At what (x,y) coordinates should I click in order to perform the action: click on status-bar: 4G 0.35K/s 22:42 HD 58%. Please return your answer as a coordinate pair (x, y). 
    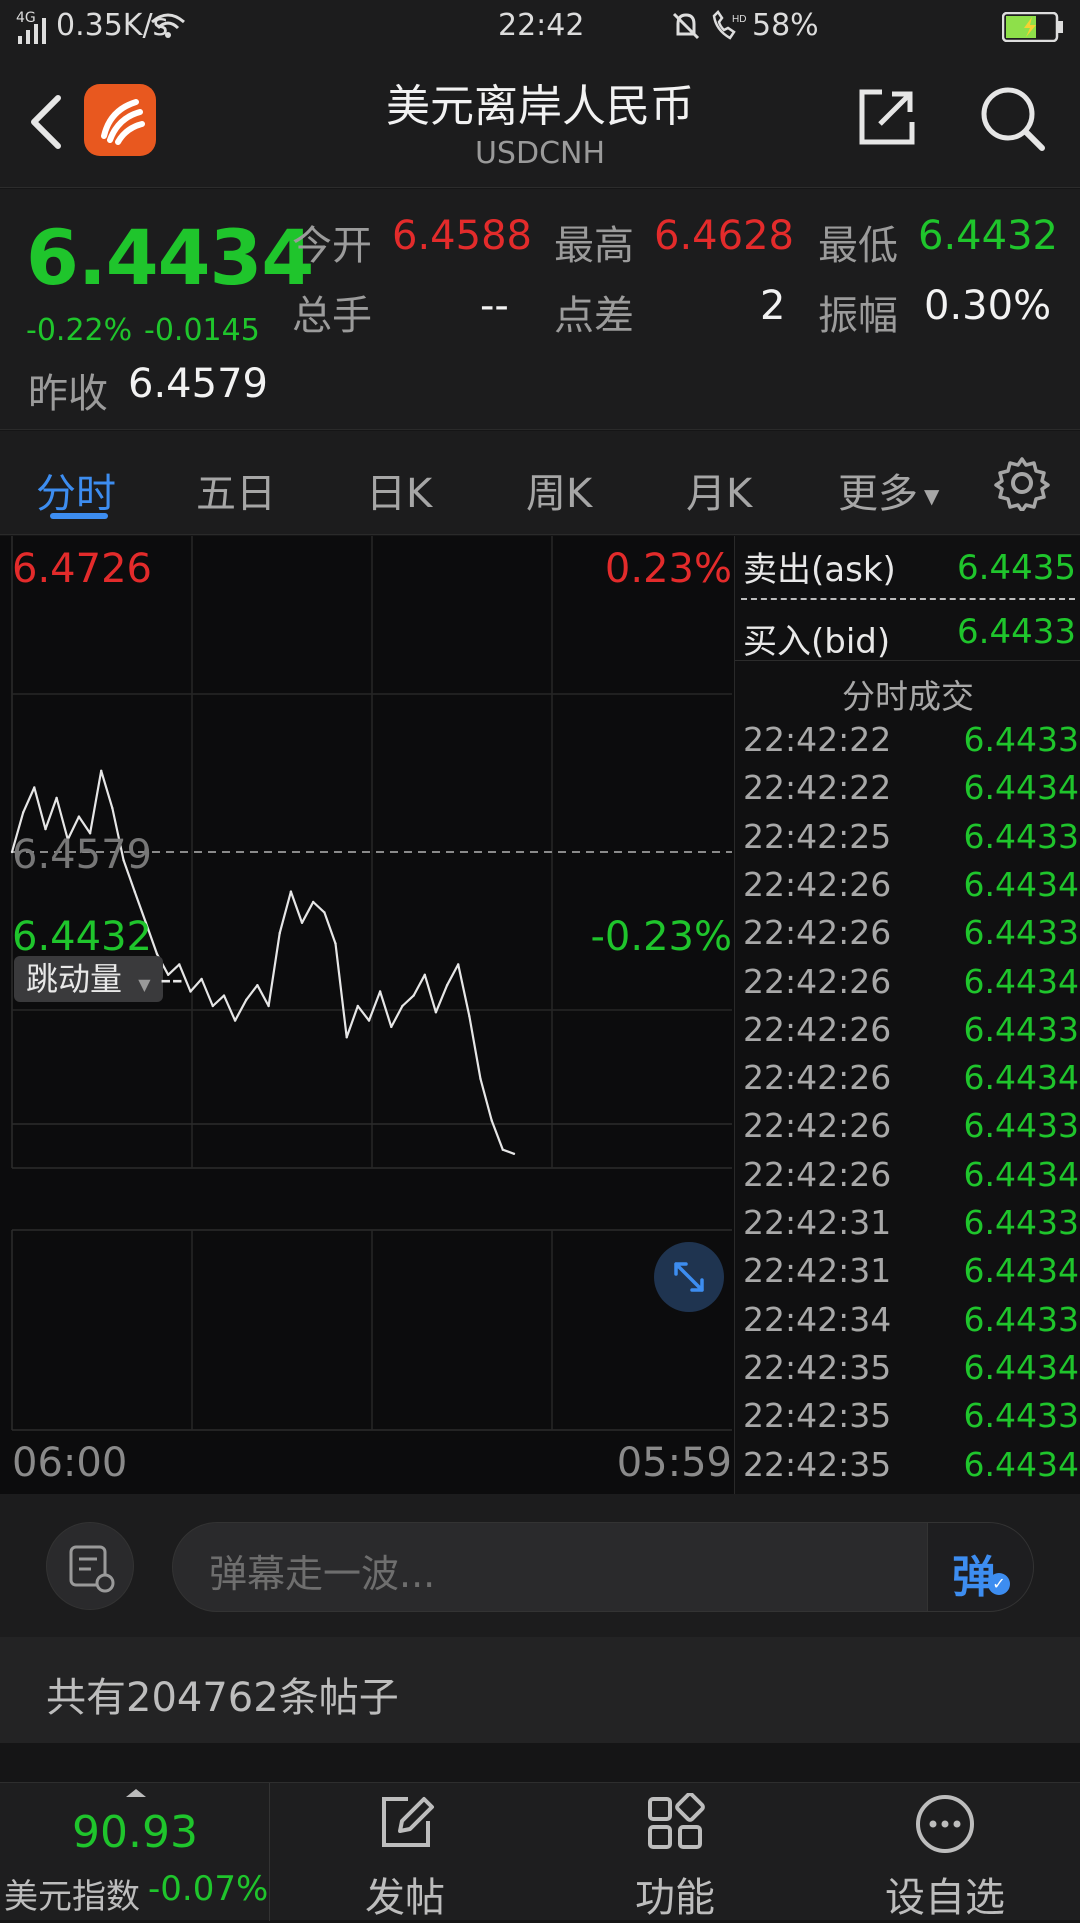
    Looking at the image, I should click on (540, 28).